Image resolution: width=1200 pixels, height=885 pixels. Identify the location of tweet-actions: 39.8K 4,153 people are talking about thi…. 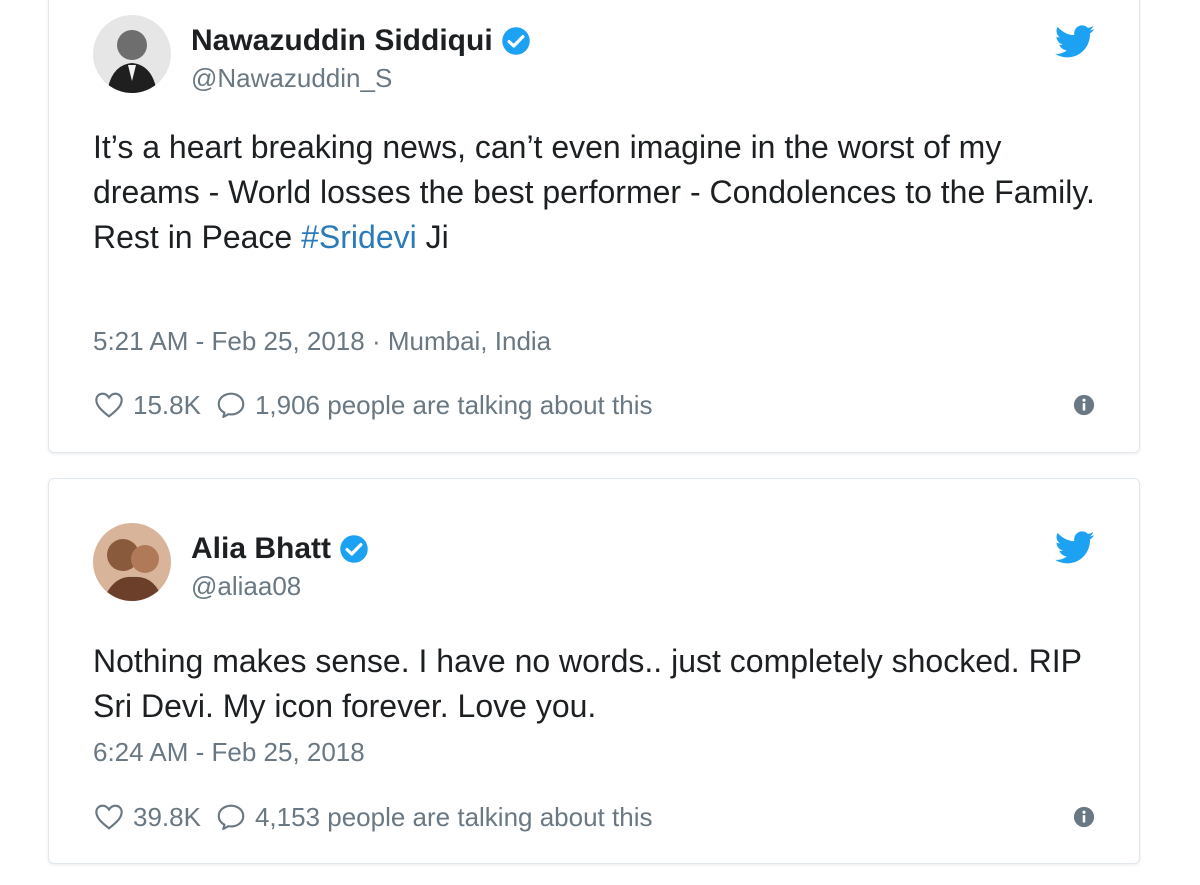
(594, 817).